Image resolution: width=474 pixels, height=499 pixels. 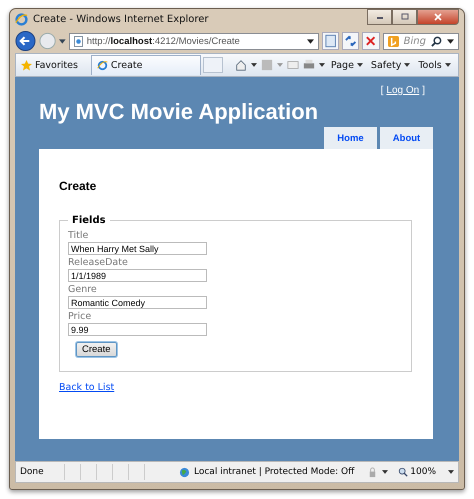 I want to click on refresh-icon, so click(x=351, y=41).